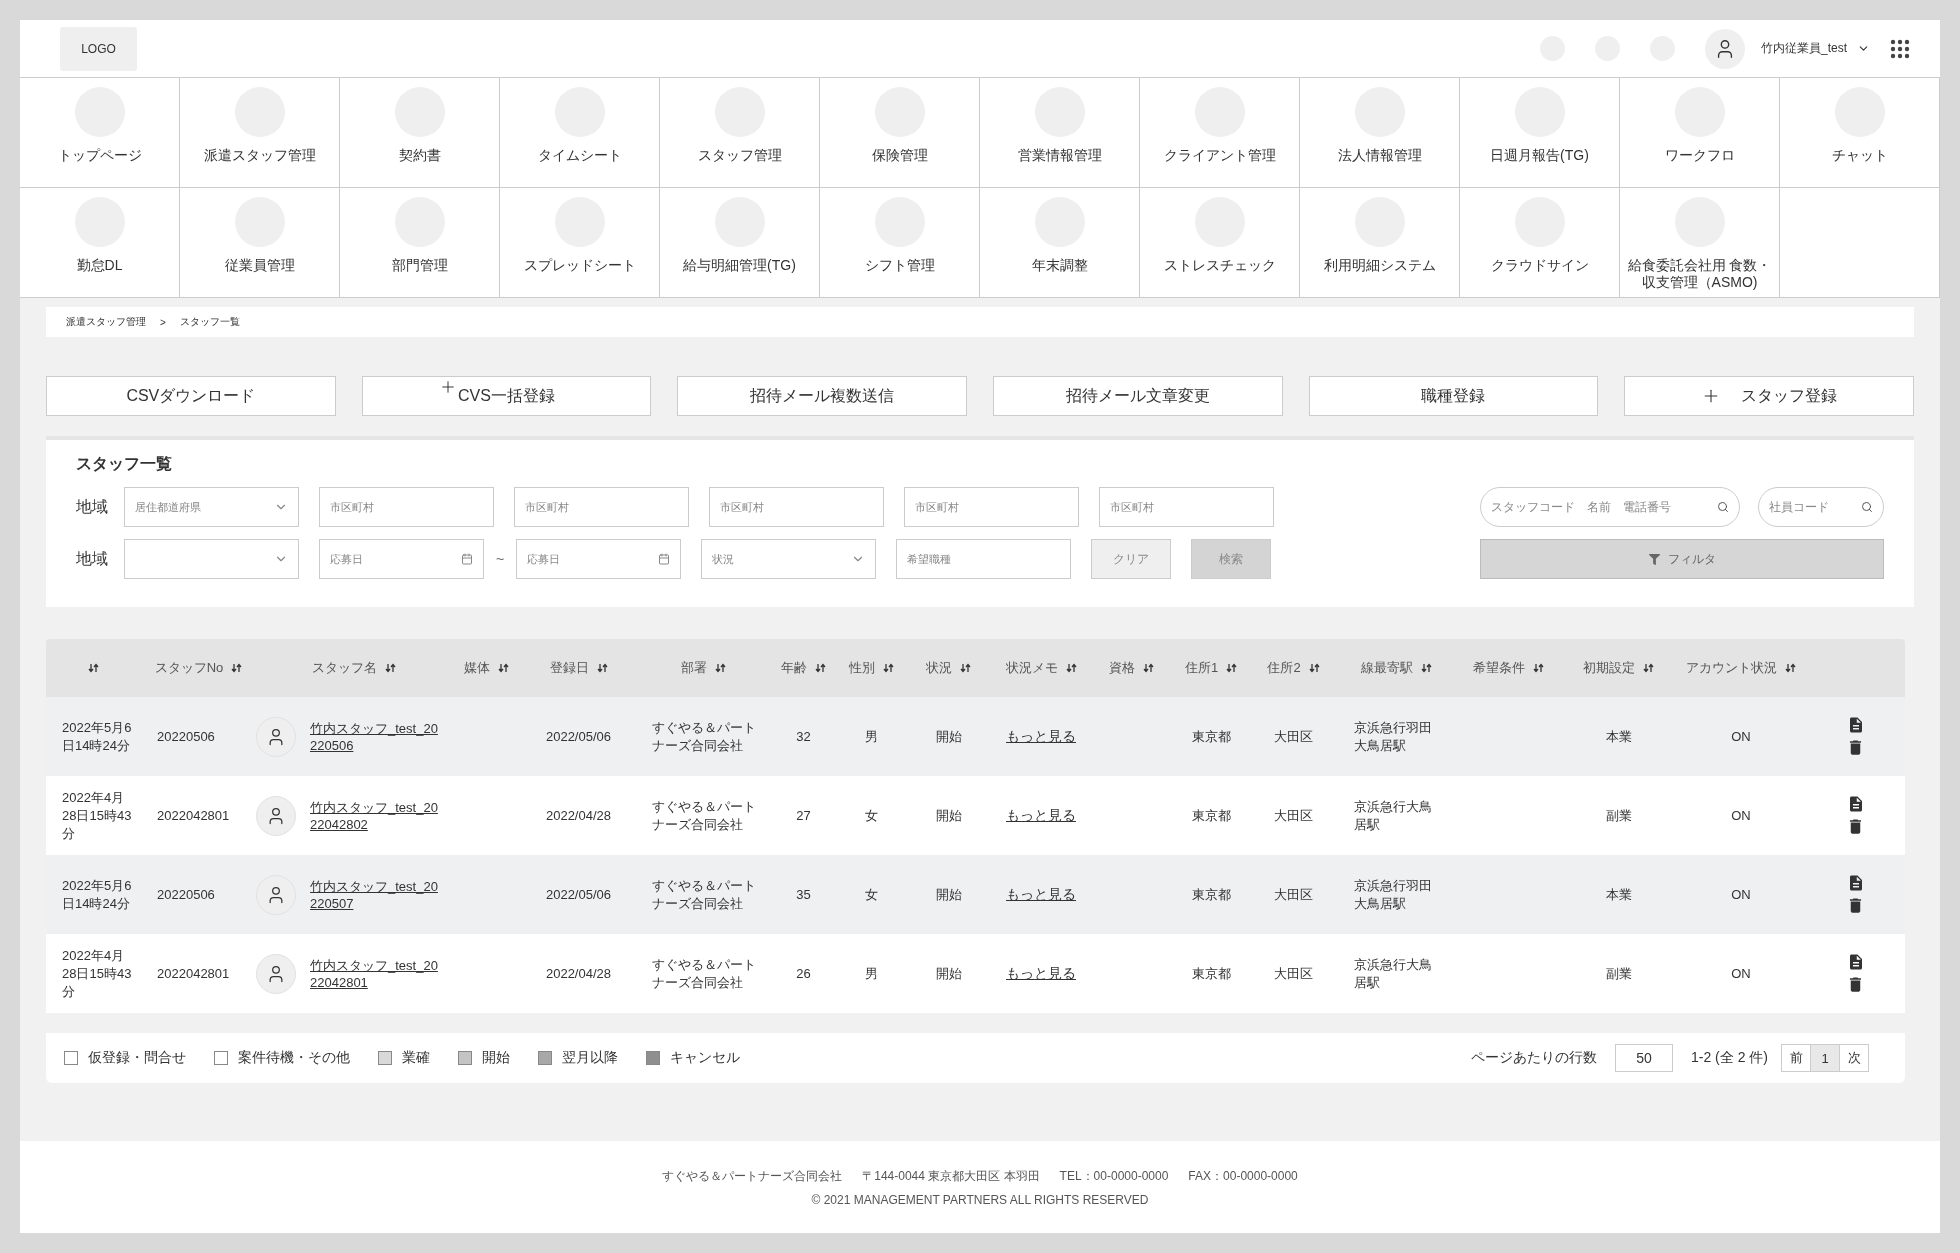 This screenshot has width=1960, height=1253. What do you see at coordinates (467, 559) in the screenshot?
I see `calendar-icon` at bounding box center [467, 559].